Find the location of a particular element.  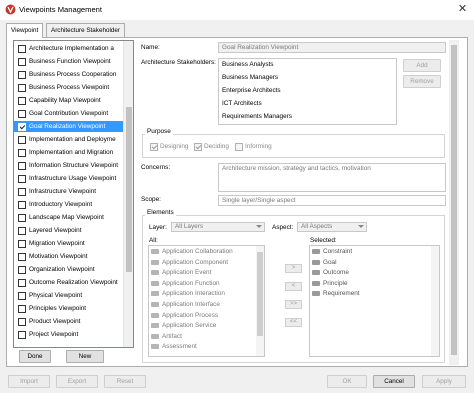

stakeholder-item: Business Analysts is located at coordinates (248, 65).